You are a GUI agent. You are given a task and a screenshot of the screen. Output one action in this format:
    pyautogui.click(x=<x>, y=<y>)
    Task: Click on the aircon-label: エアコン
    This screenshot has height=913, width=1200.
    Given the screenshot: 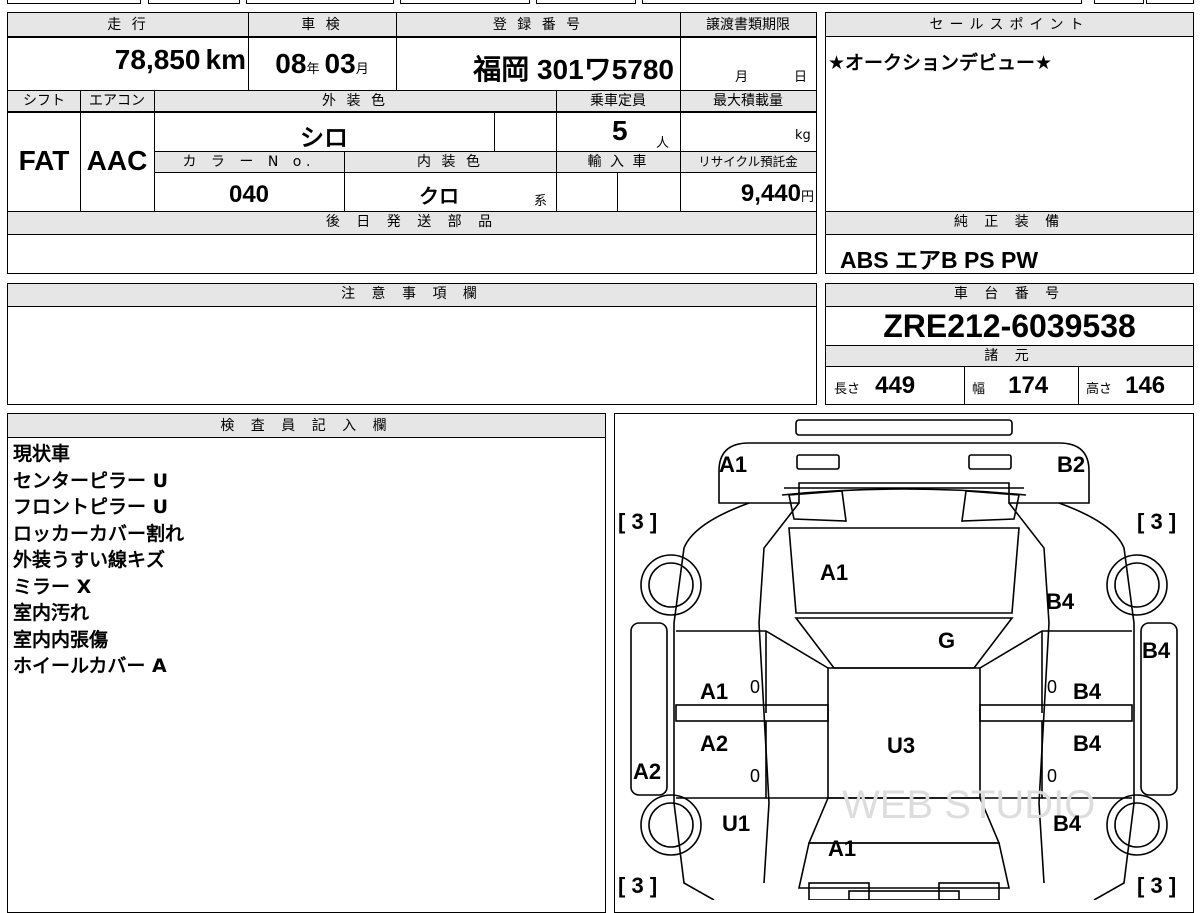 What is the action you would take?
    pyautogui.click(x=117, y=101)
    